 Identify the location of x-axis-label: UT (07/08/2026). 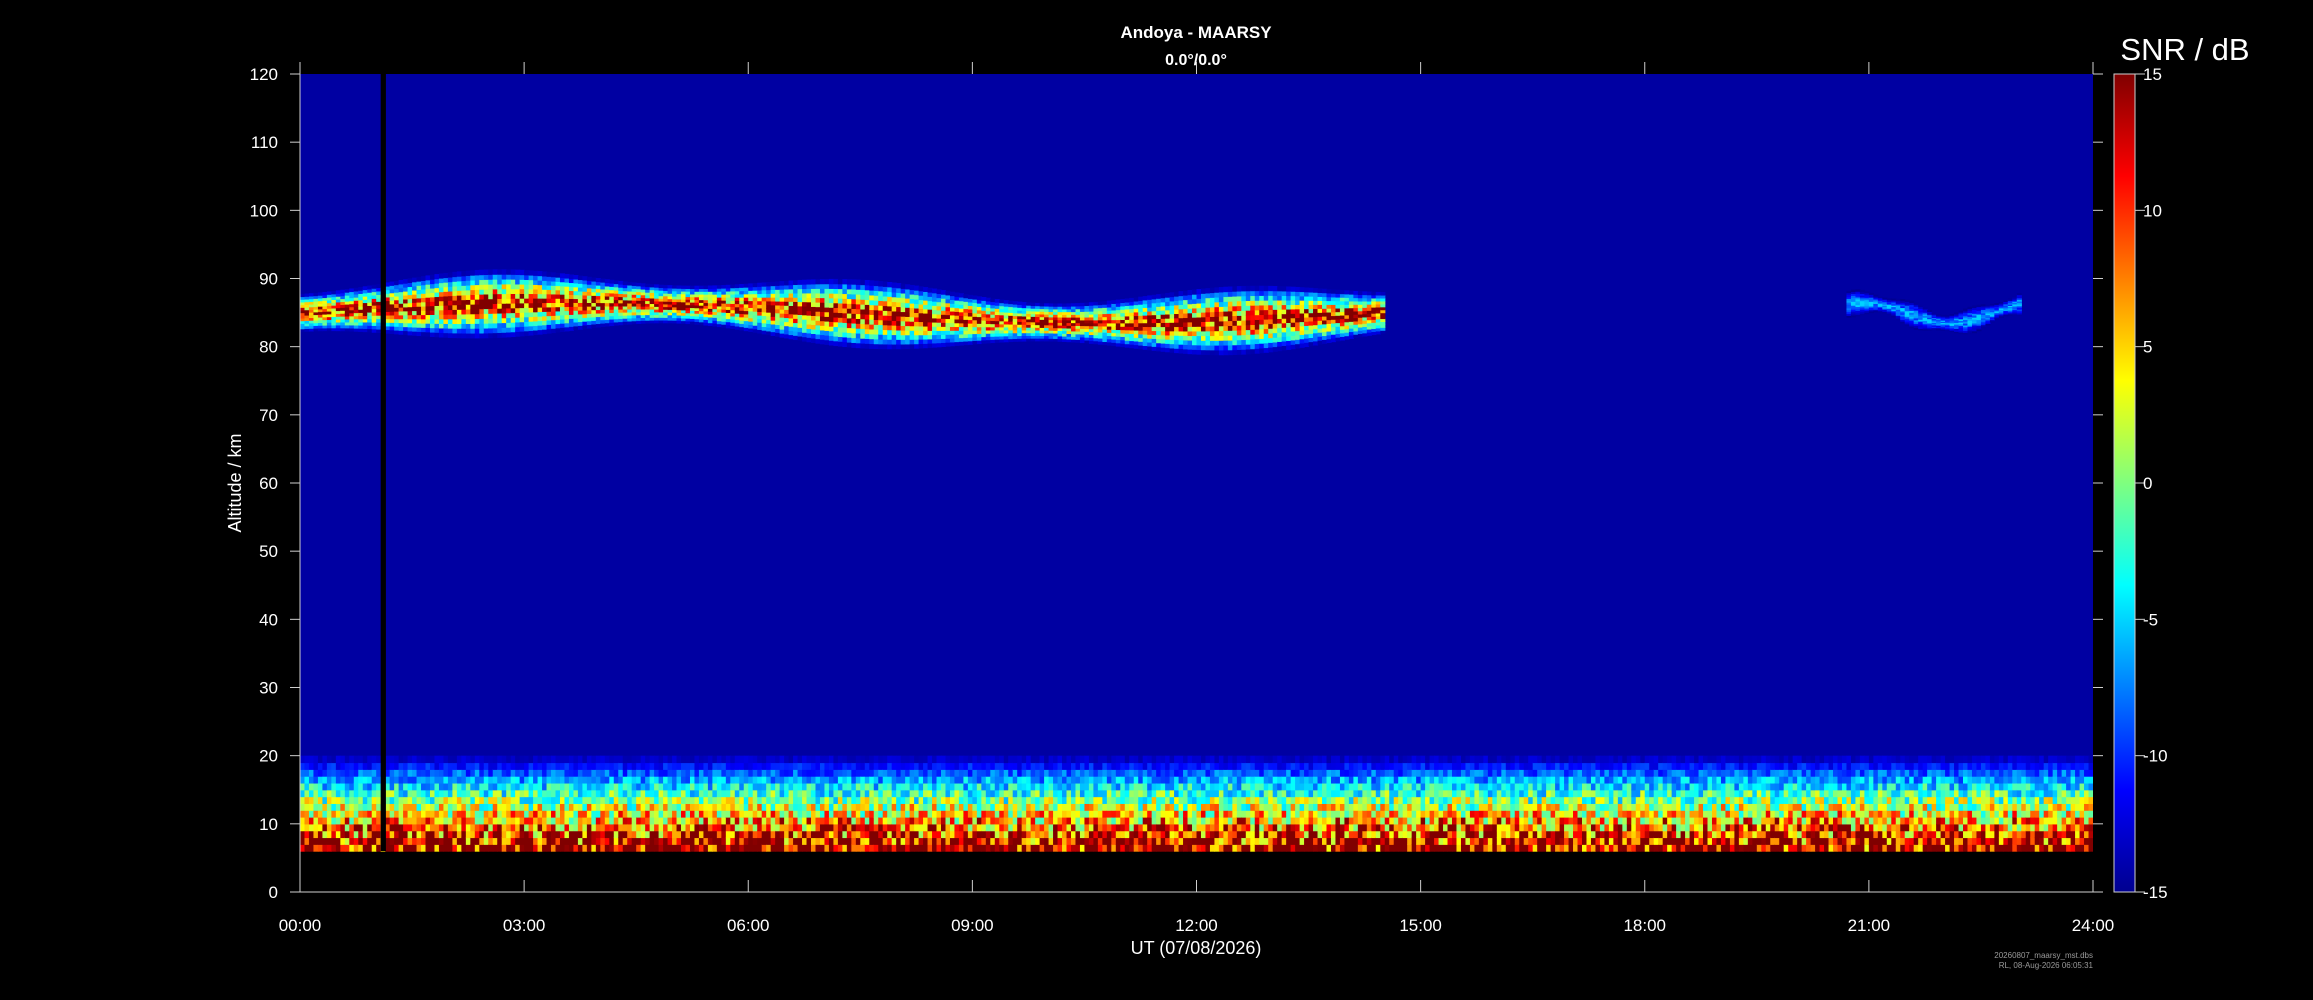
(1196, 948).